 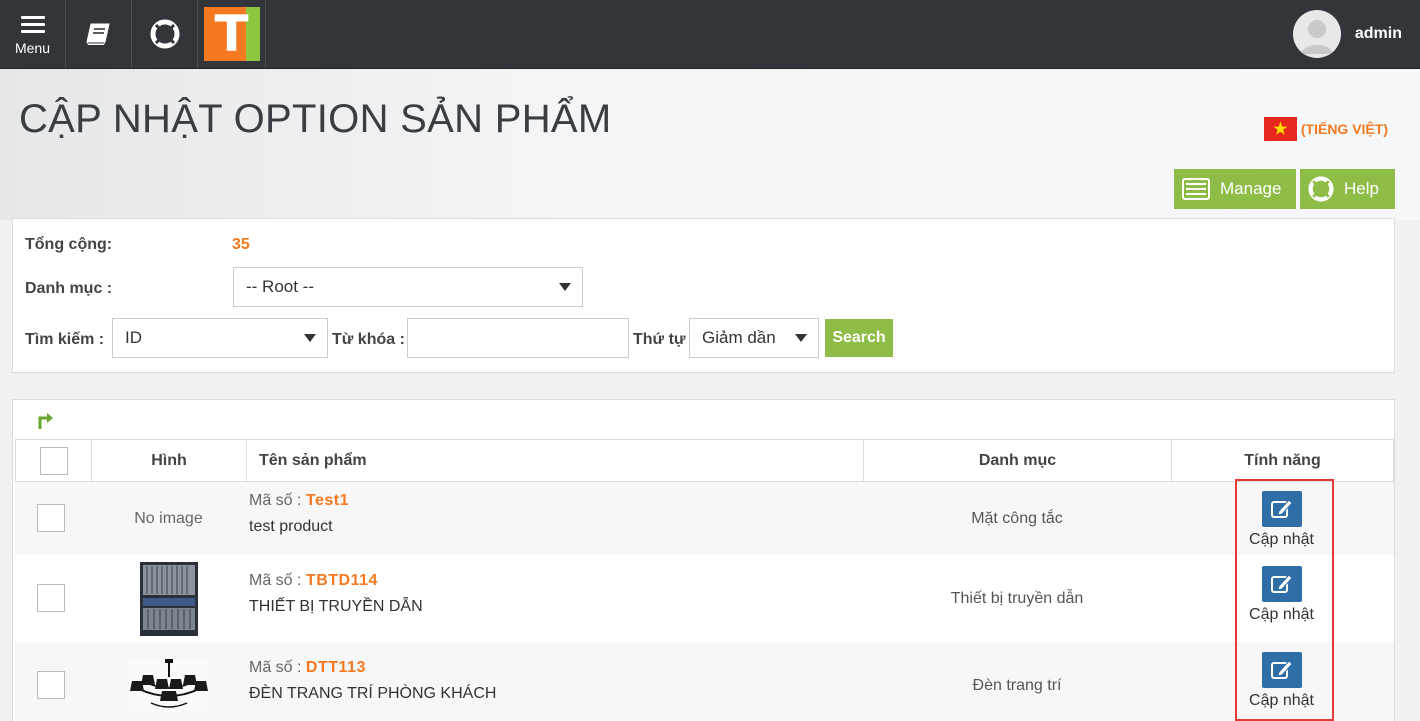 What do you see at coordinates (368, 339) in the screenshot?
I see `keyword-label: Từ khóa :` at bounding box center [368, 339].